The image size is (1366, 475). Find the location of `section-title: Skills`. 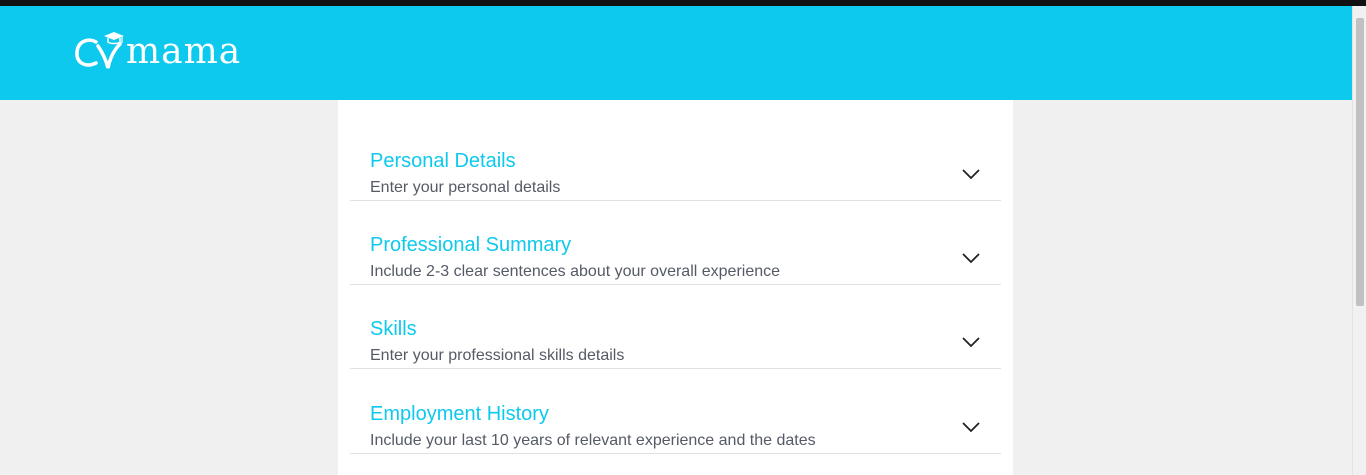

section-title: Skills is located at coordinates (393, 329).